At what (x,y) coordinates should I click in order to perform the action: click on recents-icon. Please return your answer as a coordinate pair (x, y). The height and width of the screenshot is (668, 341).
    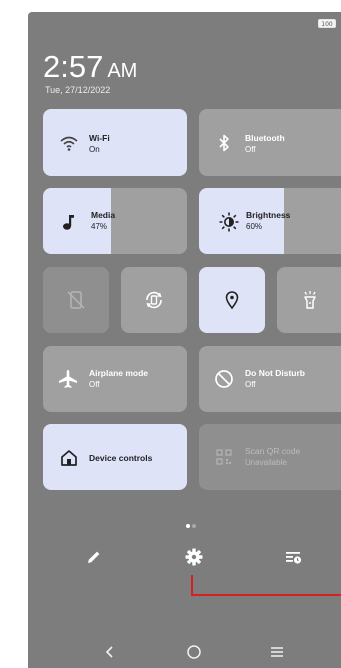
    Looking at the image, I should click on (277, 654).